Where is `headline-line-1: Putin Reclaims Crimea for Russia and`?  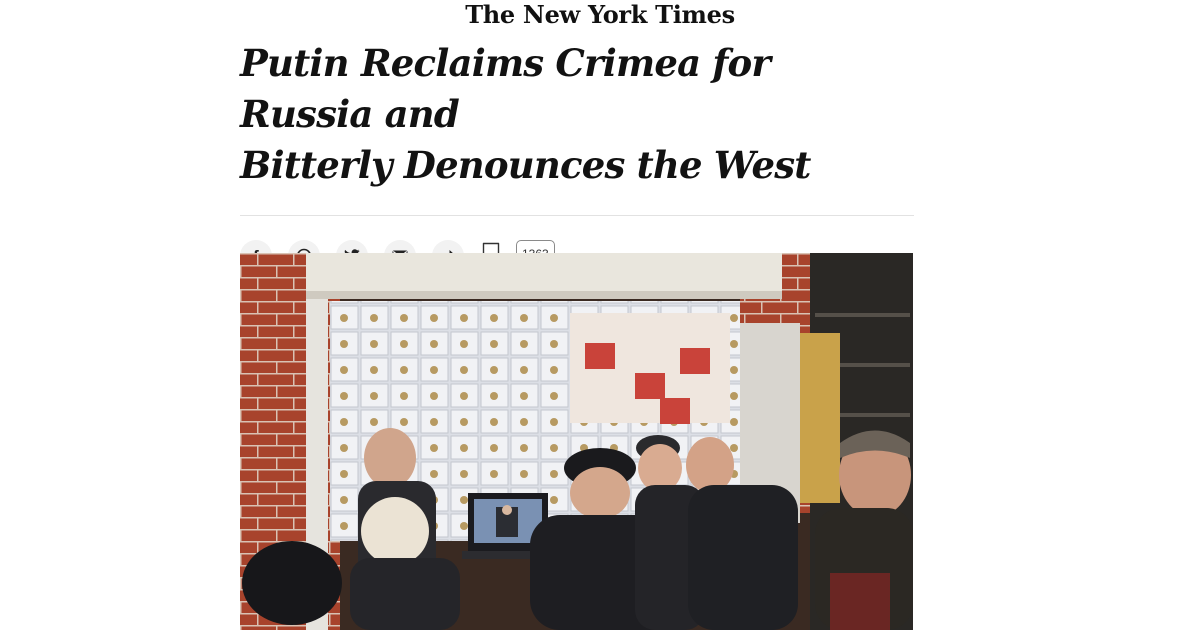
headline-line-1: Putin Reclaims Crimea for Russia and is located at coordinates (505, 88).